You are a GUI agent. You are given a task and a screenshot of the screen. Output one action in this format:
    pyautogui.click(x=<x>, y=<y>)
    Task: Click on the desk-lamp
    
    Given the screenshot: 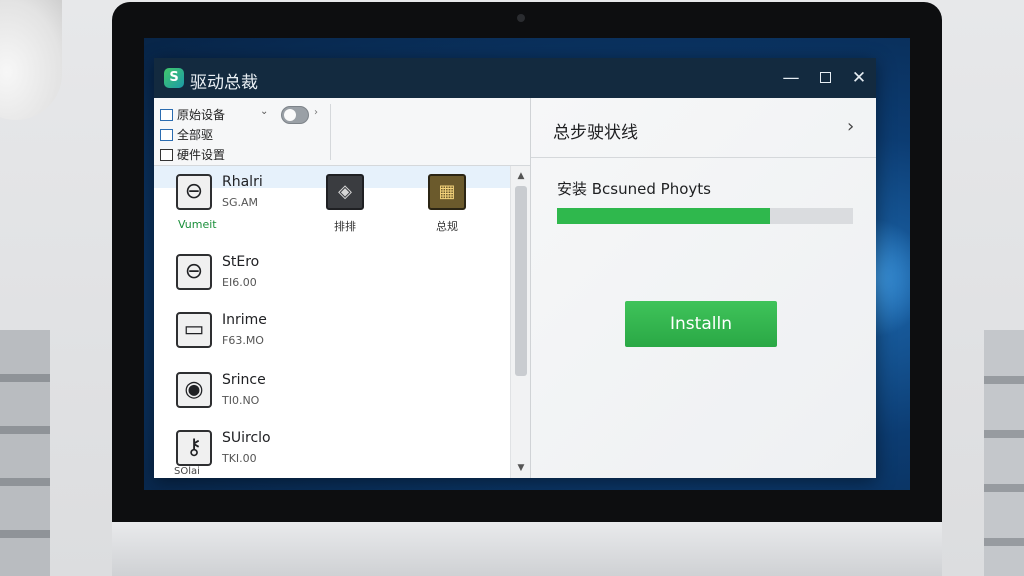 What is the action you would take?
    pyautogui.click(x=31, y=60)
    